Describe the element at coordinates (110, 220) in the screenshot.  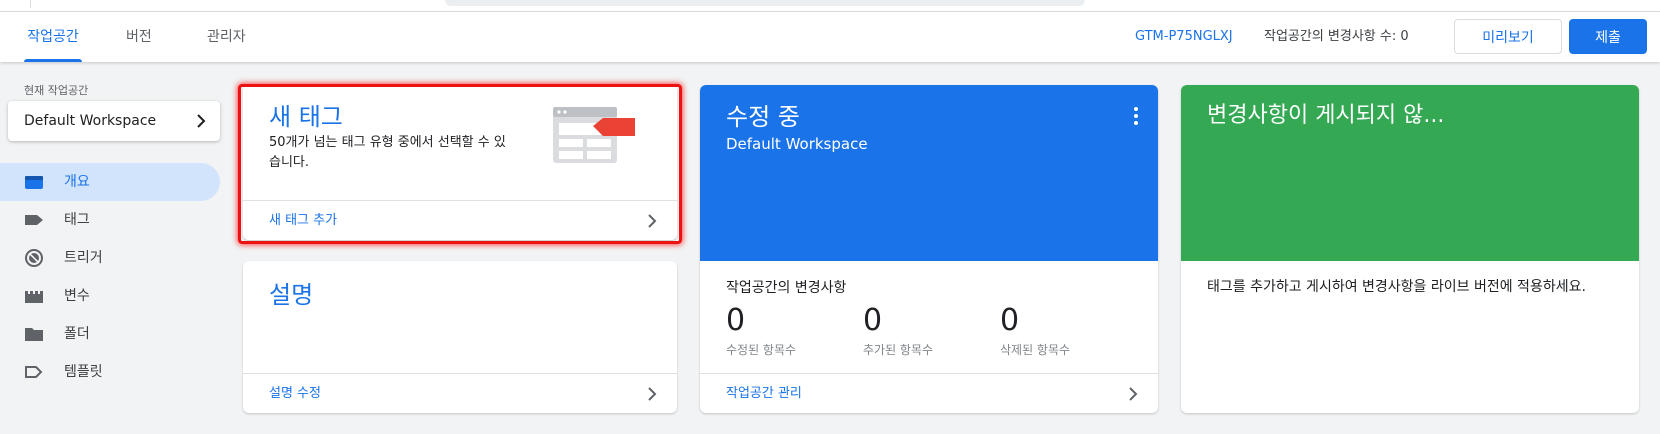
I see `sidebar-item-tags: 태그` at that location.